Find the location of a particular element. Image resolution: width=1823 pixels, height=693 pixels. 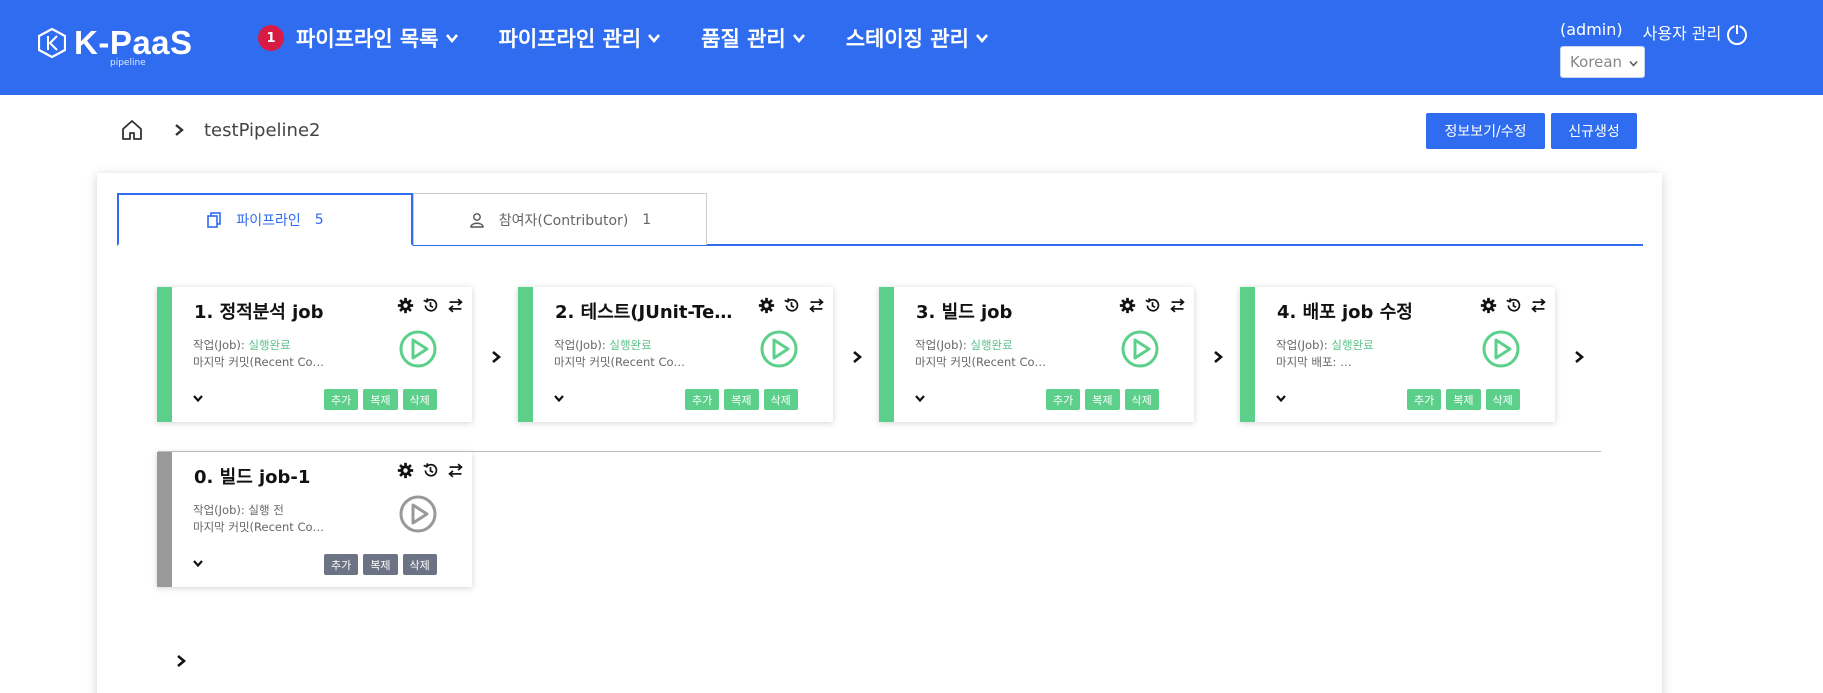

tab-contributor: 참여자(Contributor) 1 is located at coordinates (560, 219).